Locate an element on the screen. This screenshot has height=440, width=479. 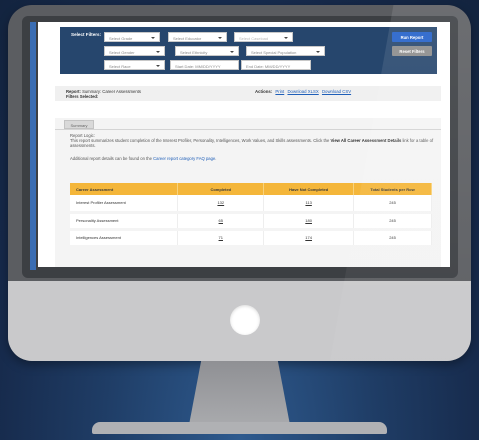
table-row: Personality Assessment 65 180 245 is located at coordinates (251, 221).